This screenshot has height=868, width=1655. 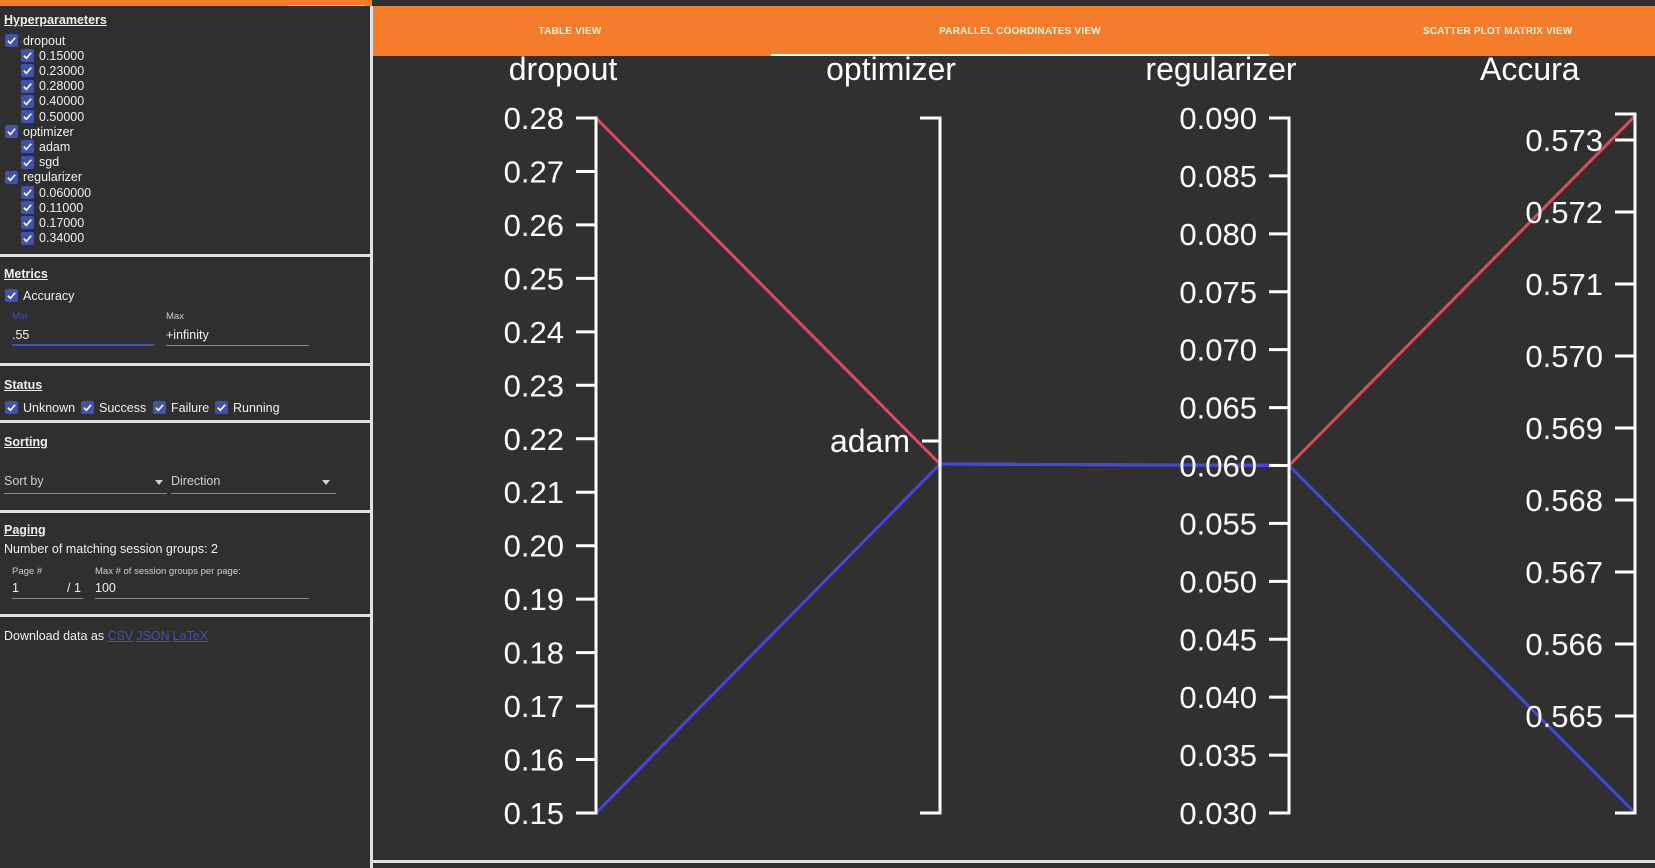 I want to click on metric-min-input, so click(x=82, y=335).